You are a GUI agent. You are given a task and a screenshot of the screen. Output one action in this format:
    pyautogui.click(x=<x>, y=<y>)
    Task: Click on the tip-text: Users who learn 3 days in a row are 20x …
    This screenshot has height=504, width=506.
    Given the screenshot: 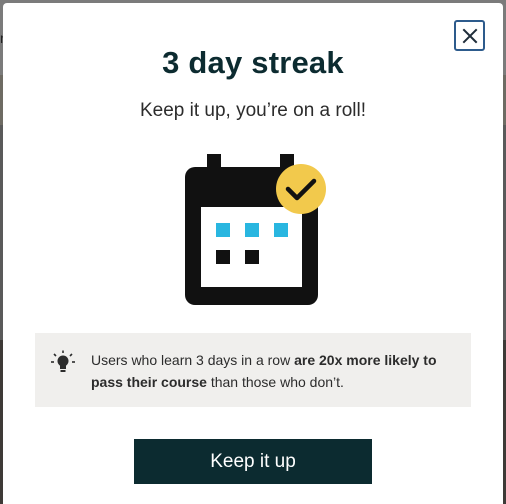 What is the action you would take?
    pyautogui.click(x=276, y=371)
    